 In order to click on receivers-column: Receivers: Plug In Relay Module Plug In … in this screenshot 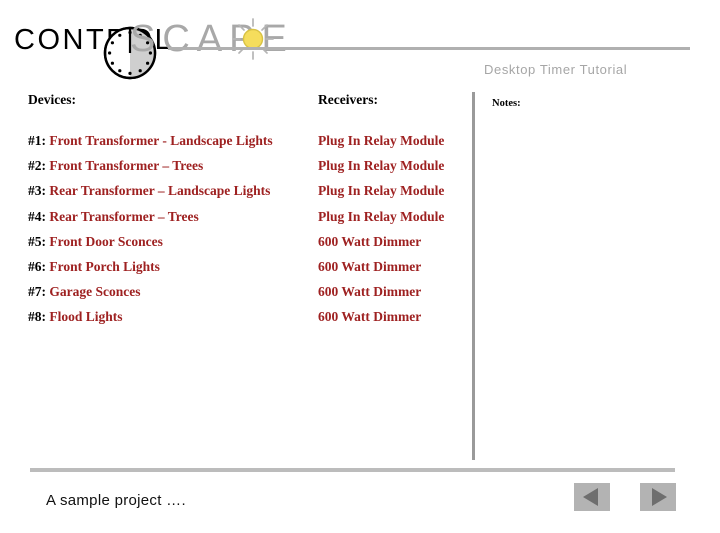, I will do `click(393, 211)`.